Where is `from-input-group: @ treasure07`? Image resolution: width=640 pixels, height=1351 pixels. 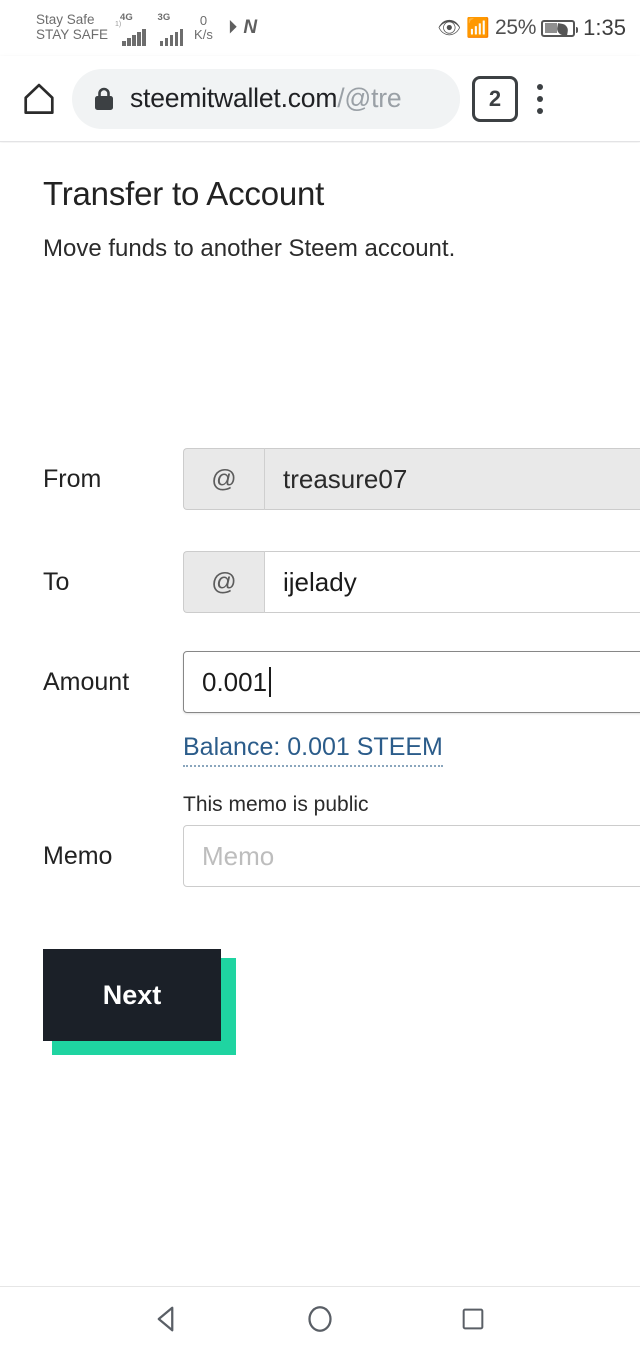
from-input-group: @ treasure07 is located at coordinates (411, 479).